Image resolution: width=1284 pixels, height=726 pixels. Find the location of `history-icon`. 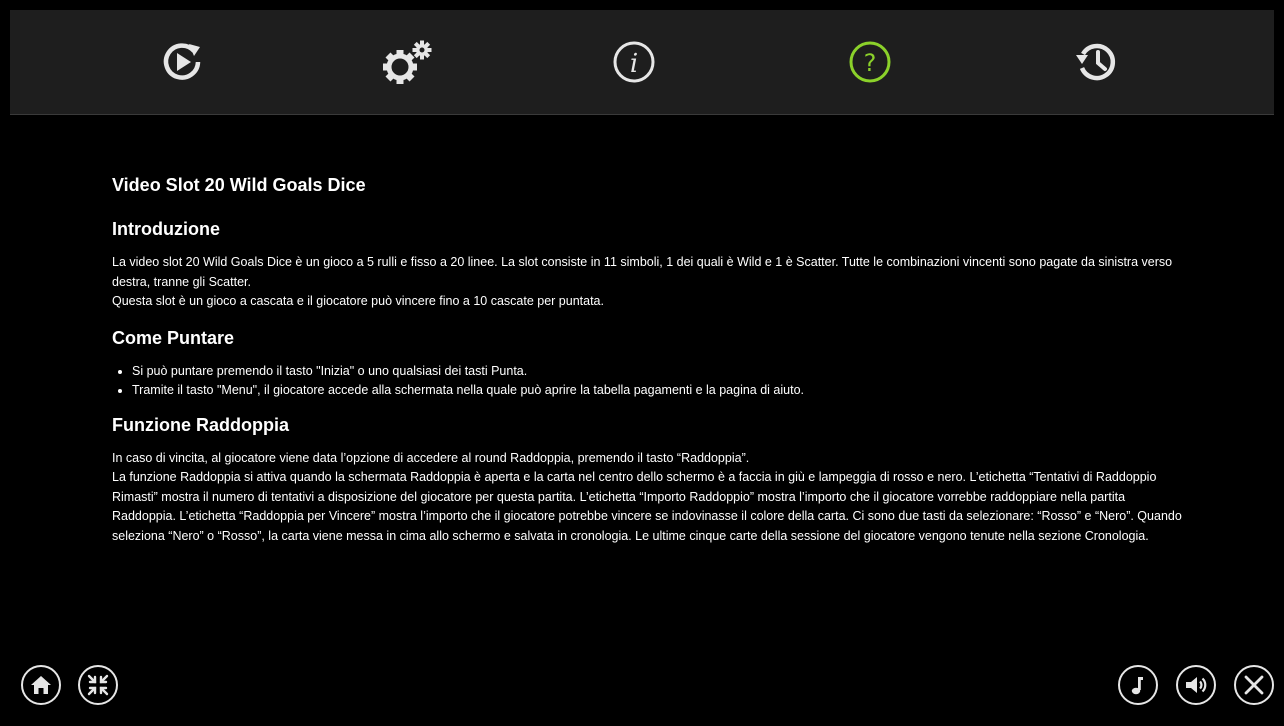

history-icon is located at coordinates (1096, 62).